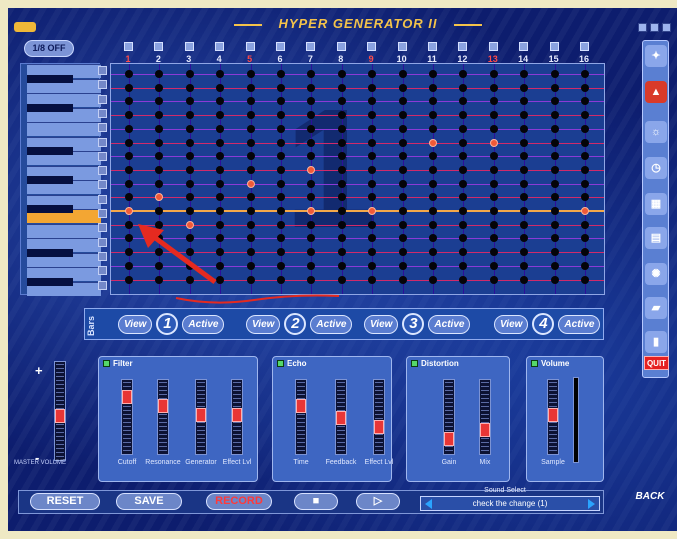 The image size is (677, 539). Describe the element at coordinates (64, 230) in the screenshot. I see `piano-white-key` at that location.